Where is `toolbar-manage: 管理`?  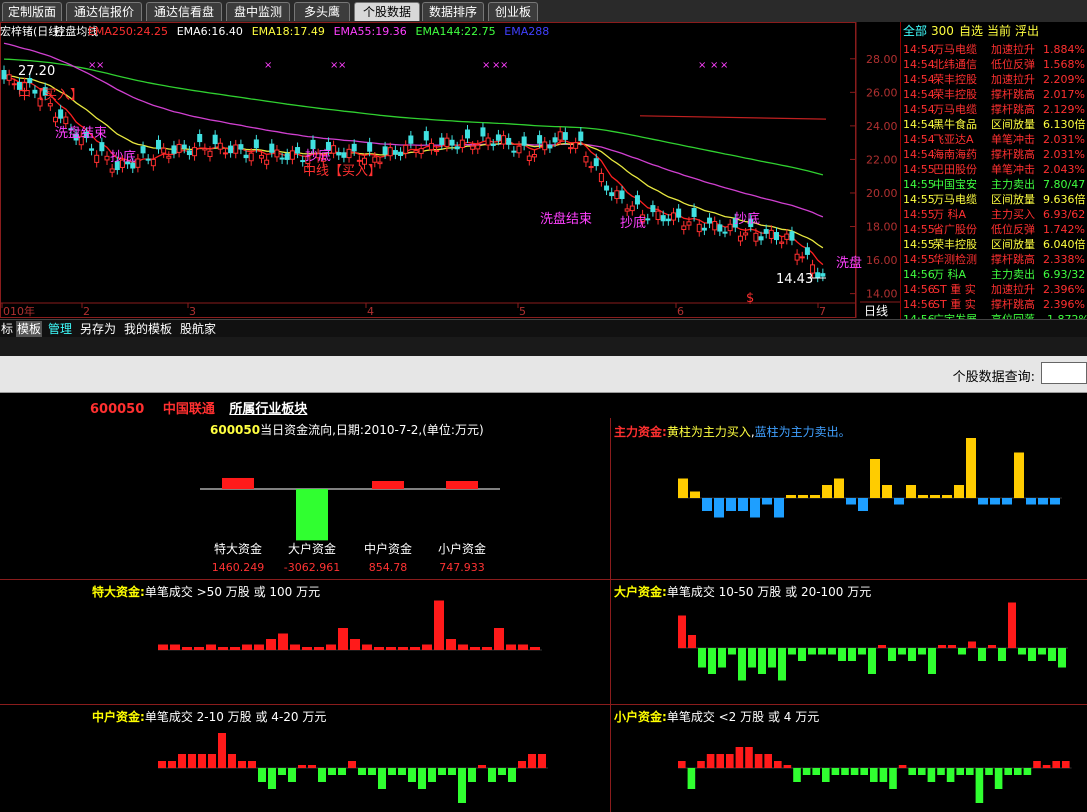
toolbar-manage: 管理 is located at coordinates (60, 329).